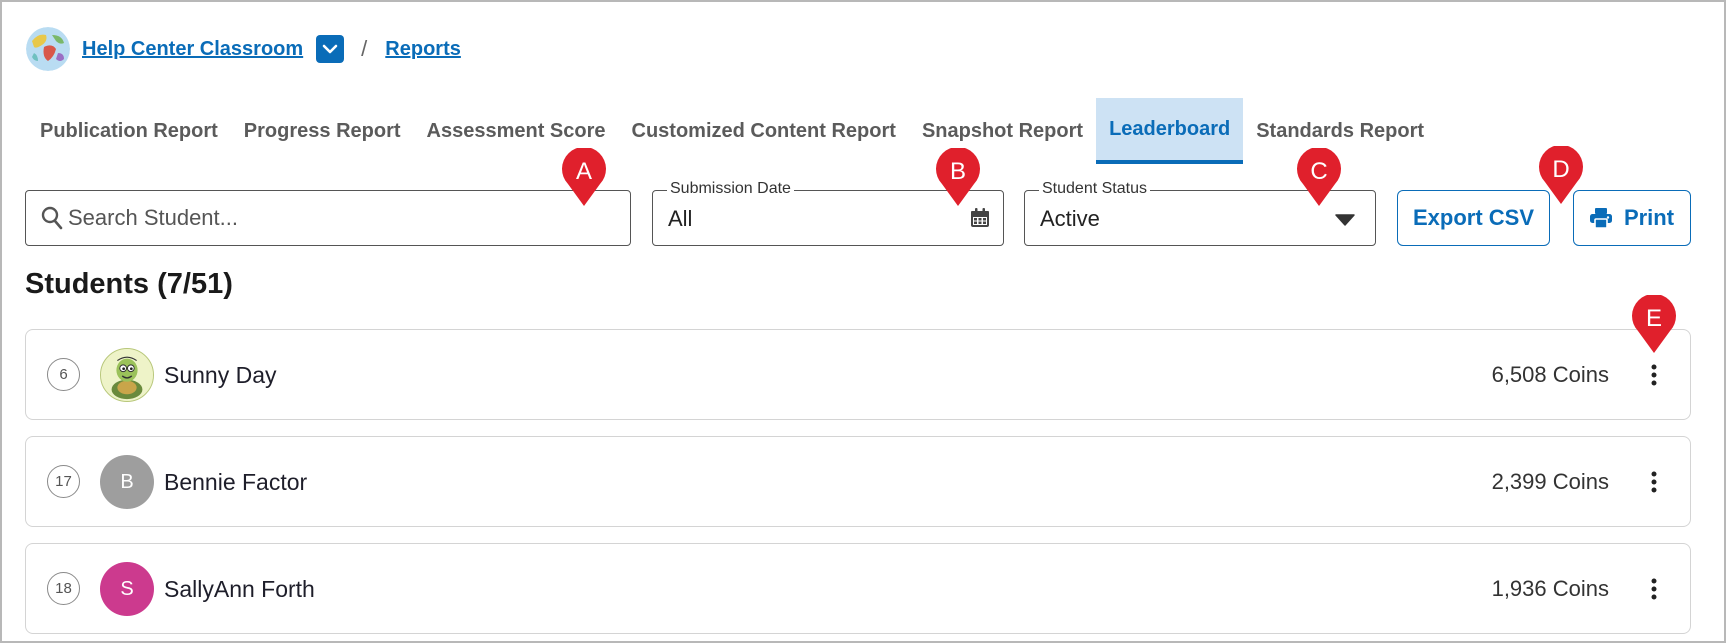 The image size is (1726, 643). I want to click on chevron-down-icon, so click(330, 49).